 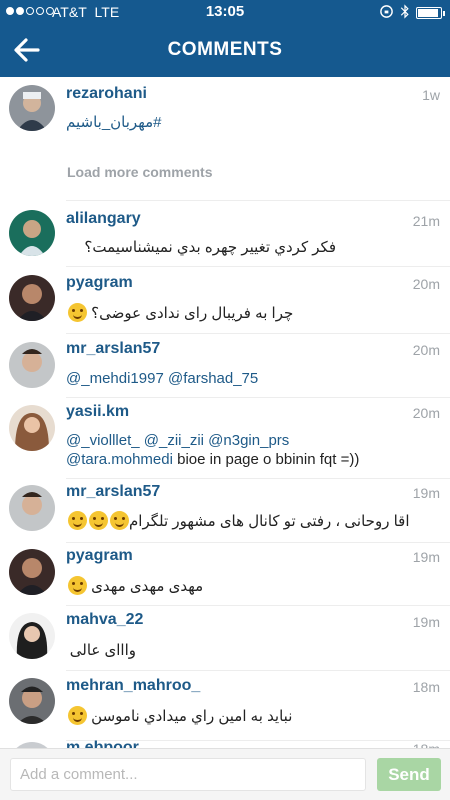 I want to click on comment-text: مهدی مهدی مهدی, so click(x=147, y=586).